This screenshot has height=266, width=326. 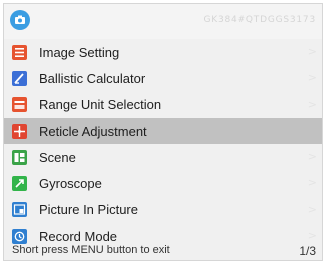 I want to click on menu-item-label: Ballistic Calculator, so click(x=92, y=78).